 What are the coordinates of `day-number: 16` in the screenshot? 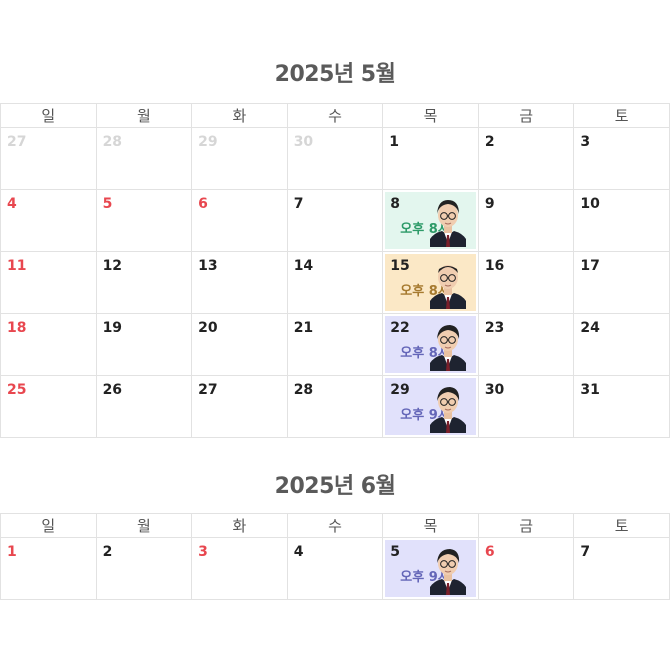 It's located at (494, 266).